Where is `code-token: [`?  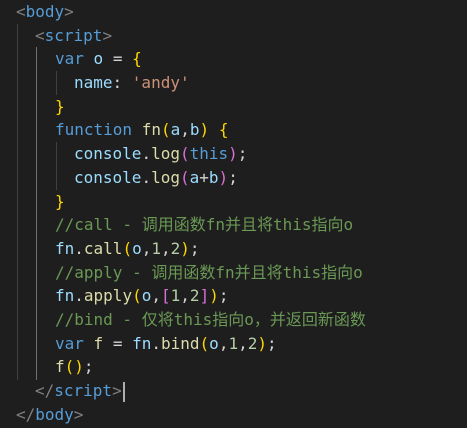 code-token: [ is located at coordinates (166, 296).